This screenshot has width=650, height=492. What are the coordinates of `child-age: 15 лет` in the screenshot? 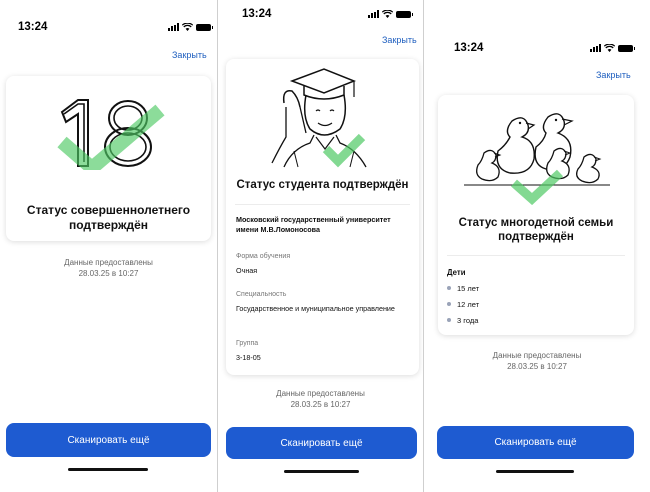 It's located at (468, 288).